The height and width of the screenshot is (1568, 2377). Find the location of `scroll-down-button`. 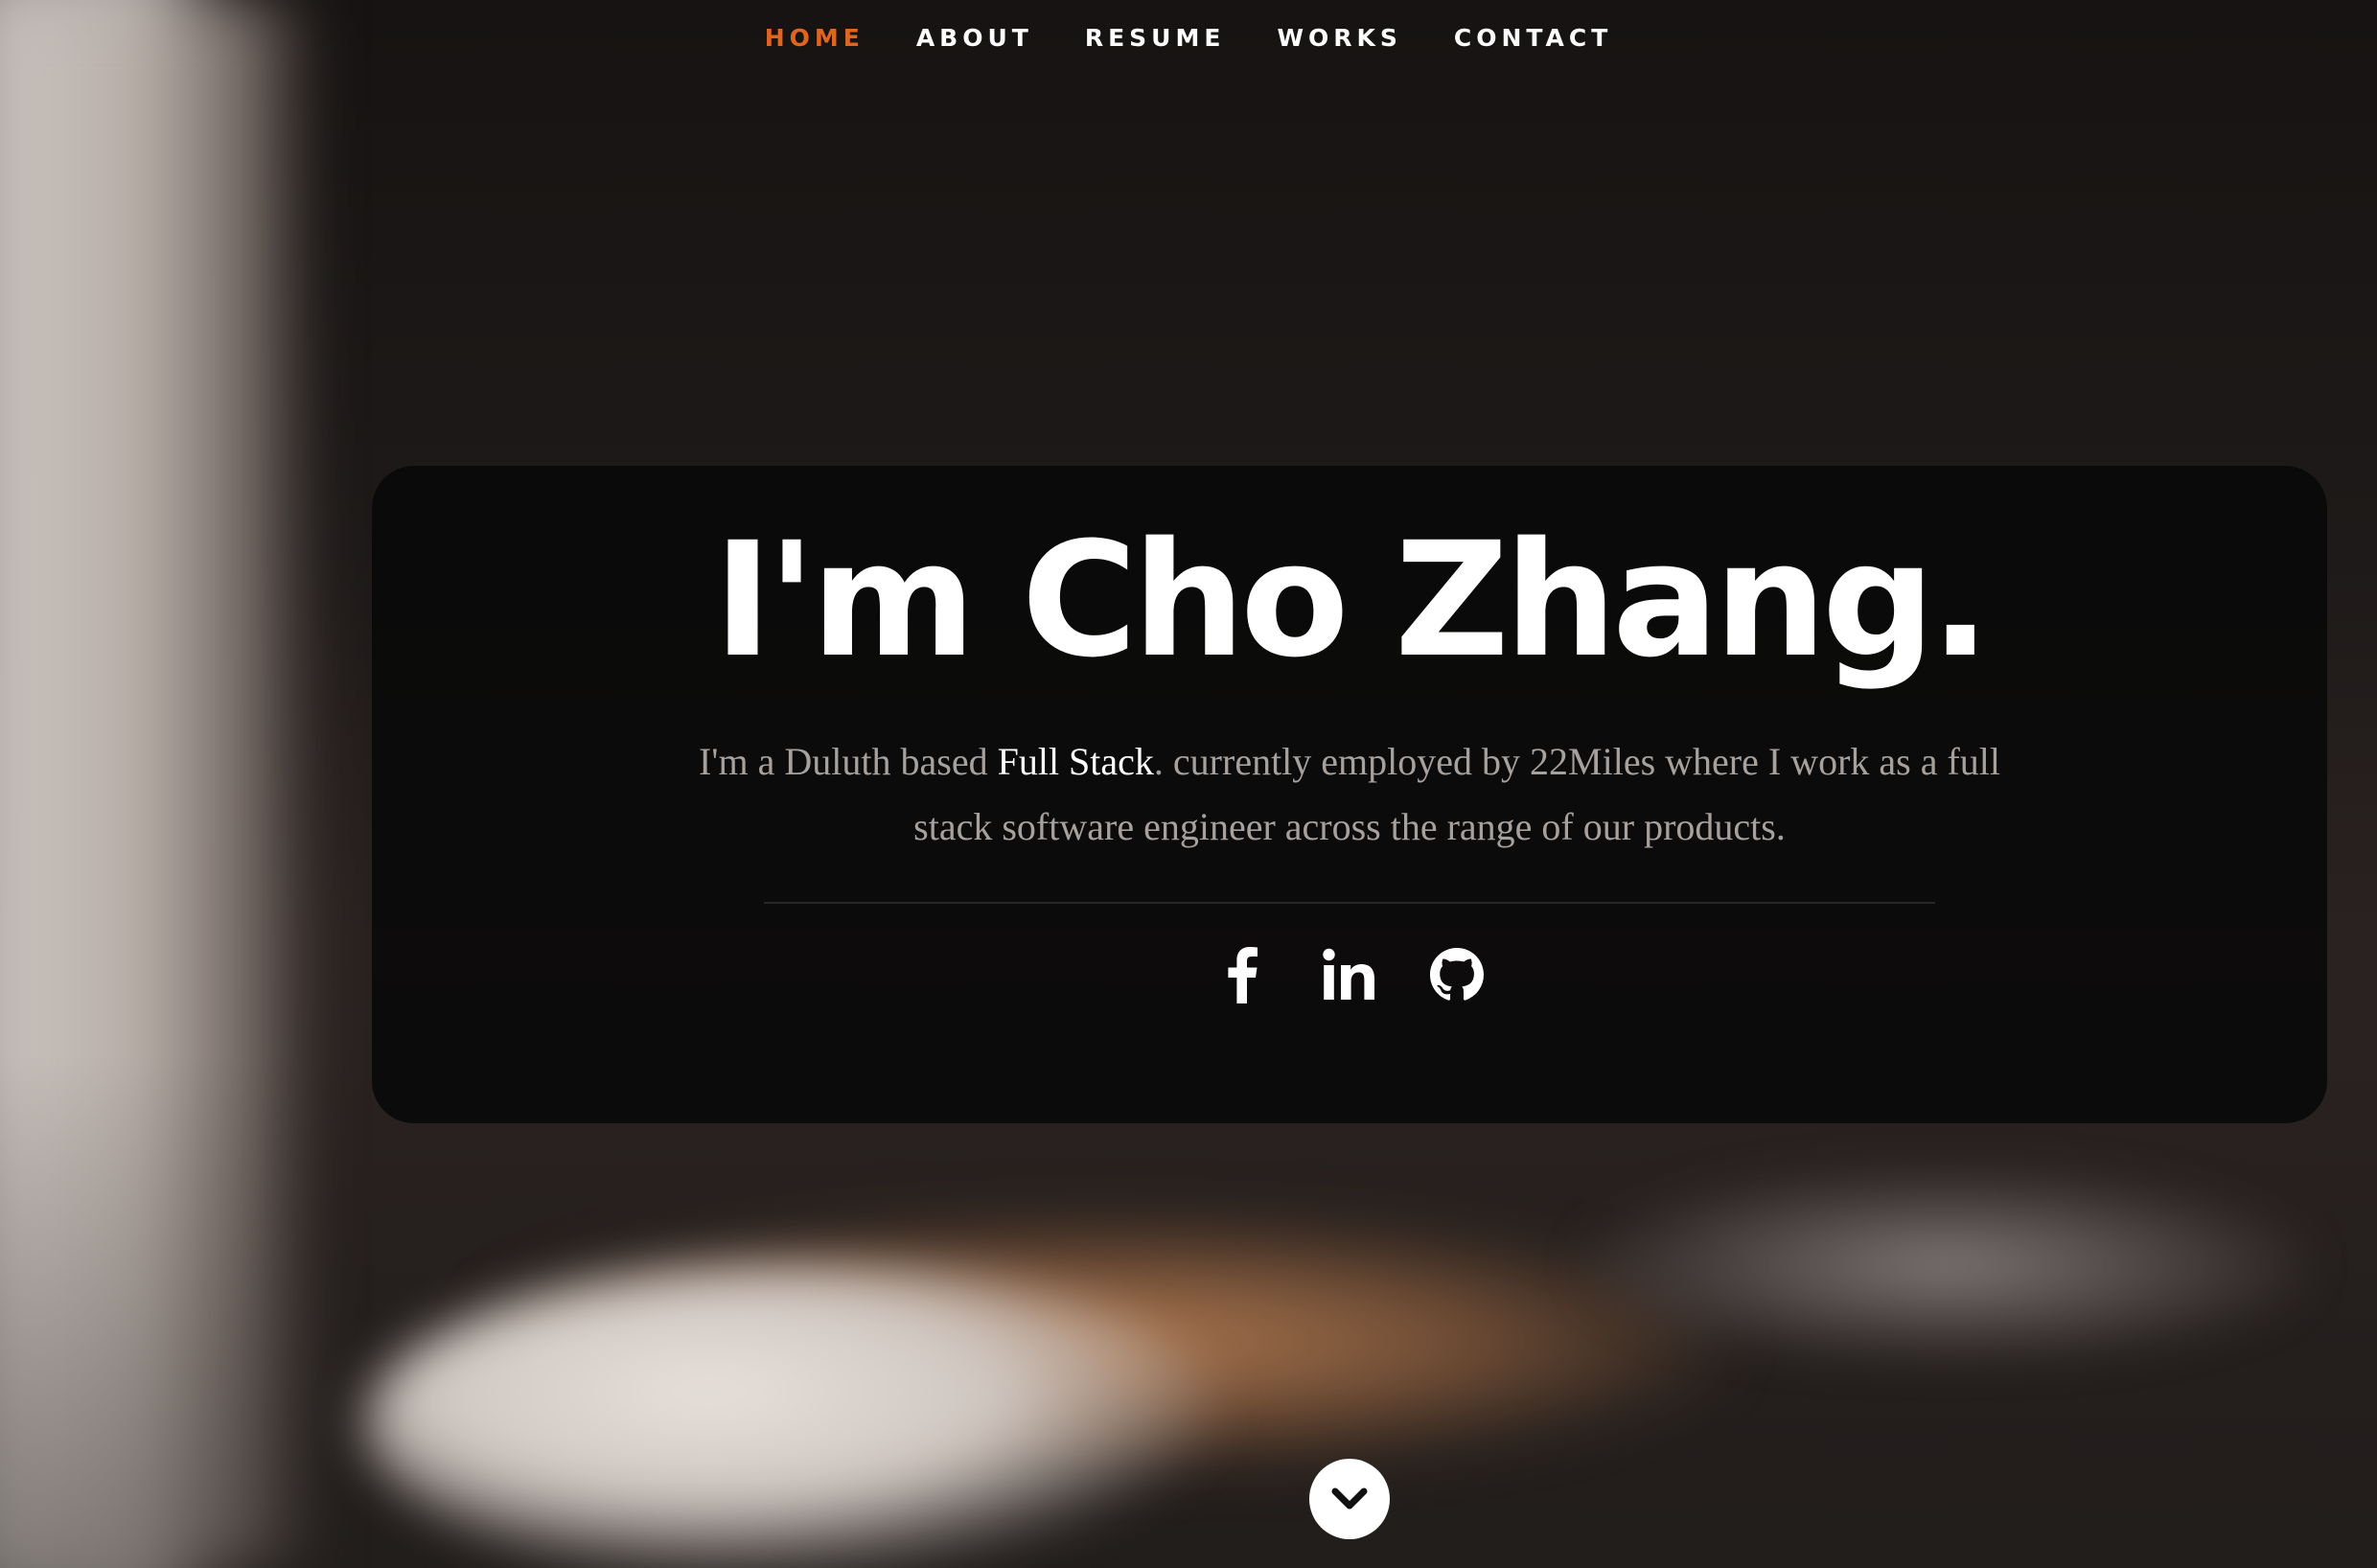

scroll-down-button is located at coordinates (1350, 1499).